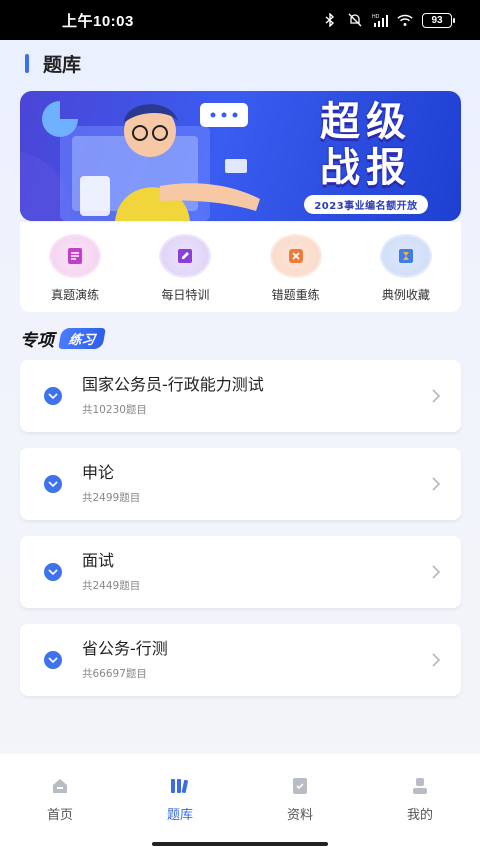  Describe the element at coordinates (60, 799) in the screenshot. I see `nav-item-home: 首页` at that location.